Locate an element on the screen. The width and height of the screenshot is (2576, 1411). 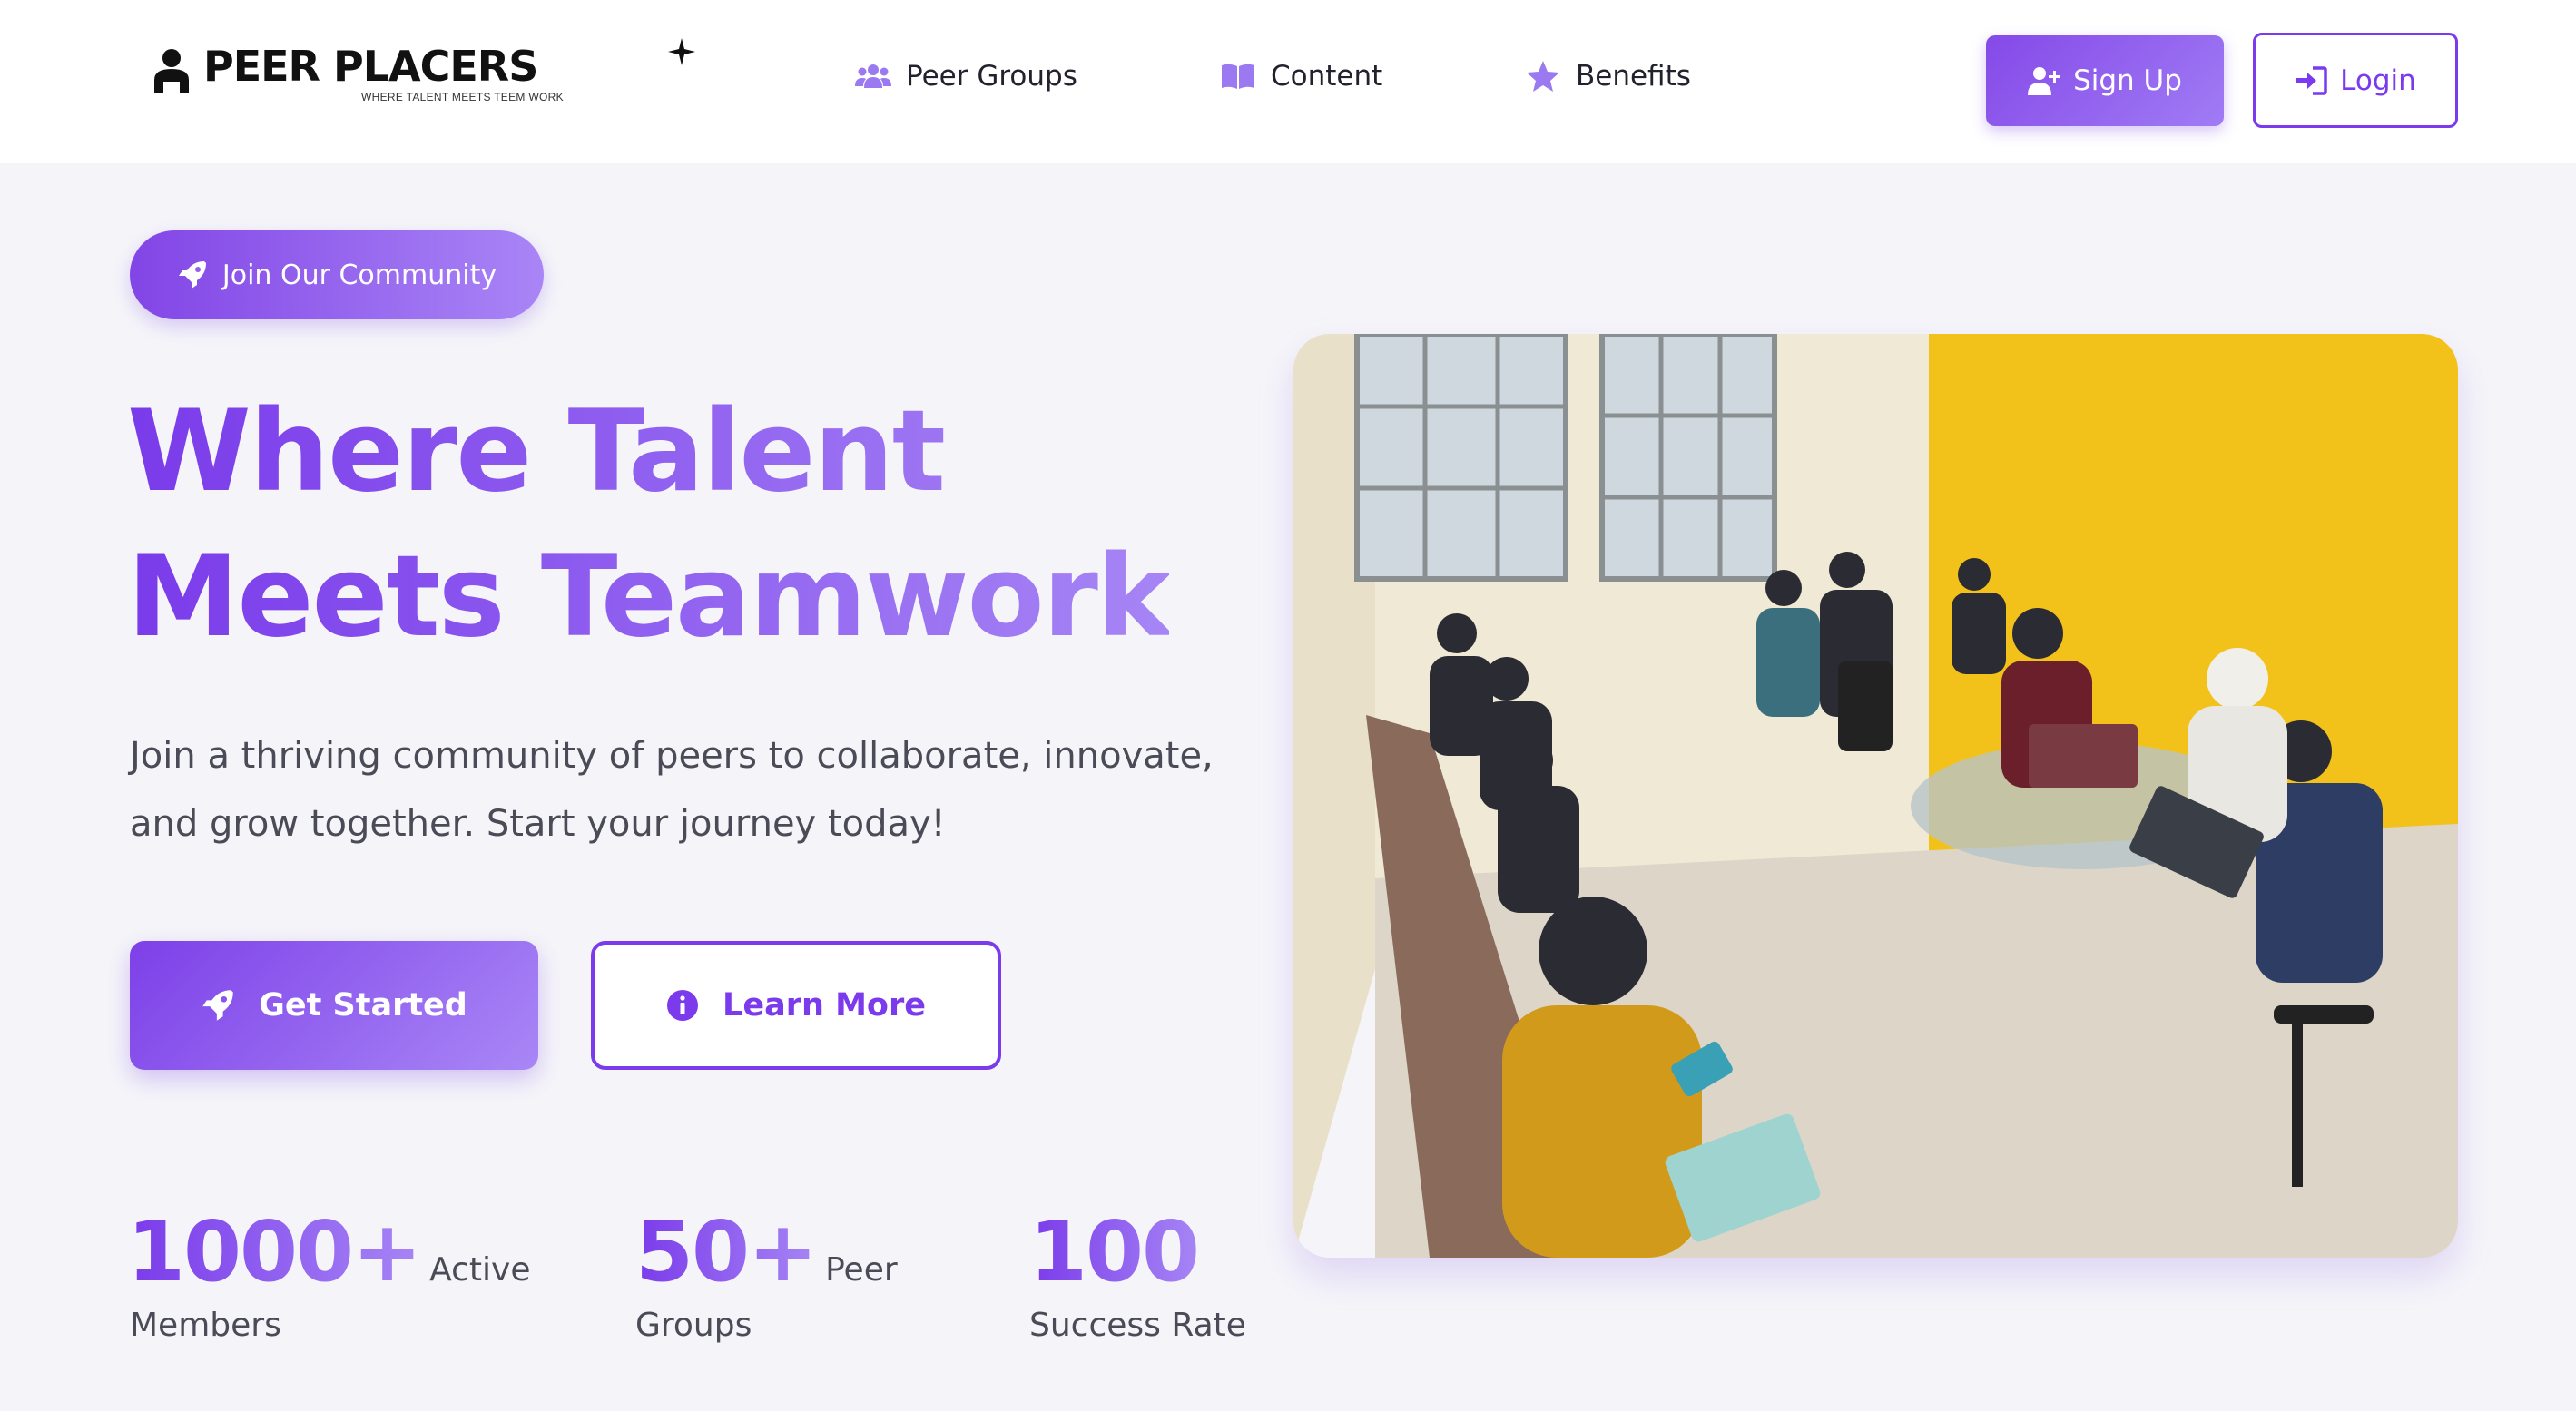
sign-in-icon is located at coordinates (2311, 80).